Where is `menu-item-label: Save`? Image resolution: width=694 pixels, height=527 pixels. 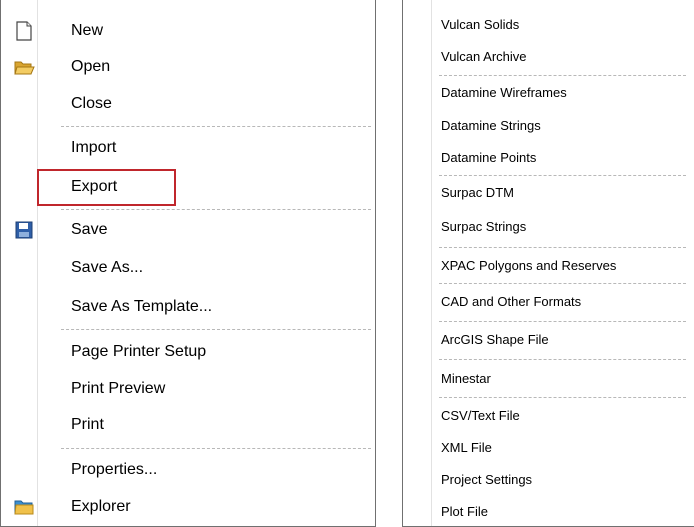
menu-item-label: Save is located at coordinates (89, 229).